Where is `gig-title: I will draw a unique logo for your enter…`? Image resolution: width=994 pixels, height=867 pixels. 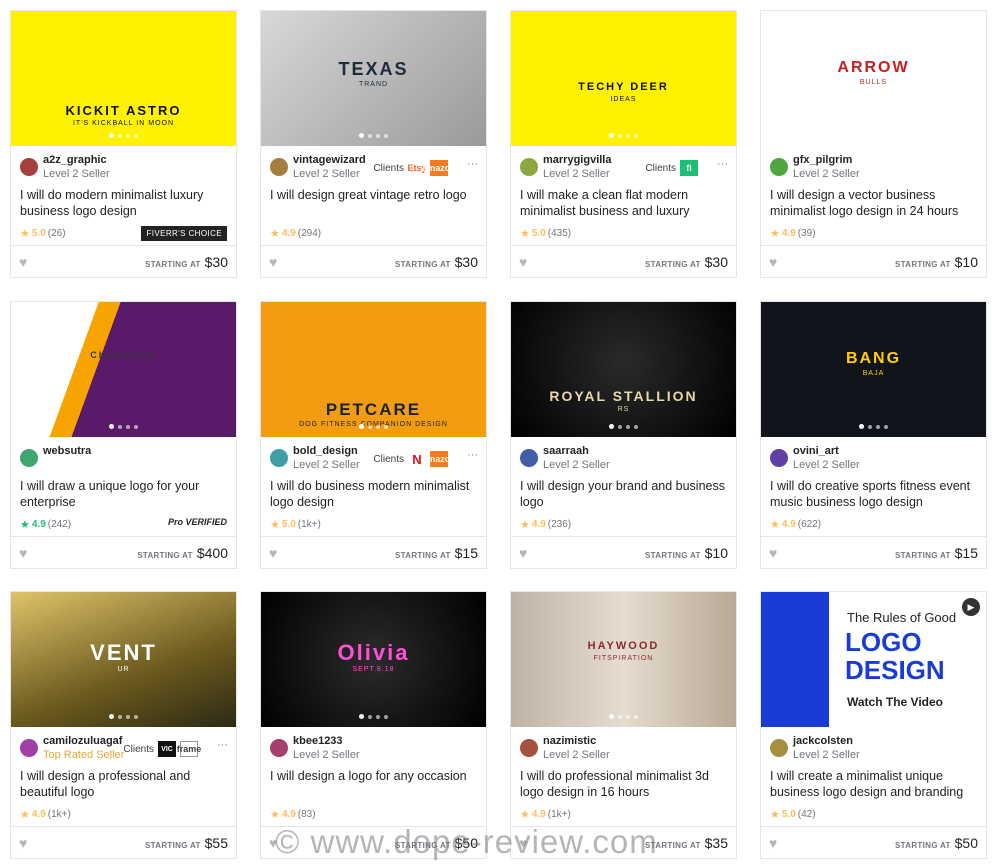 gig-title: I will draw a unique logo for your enter… is located at coordinates (123, 494).